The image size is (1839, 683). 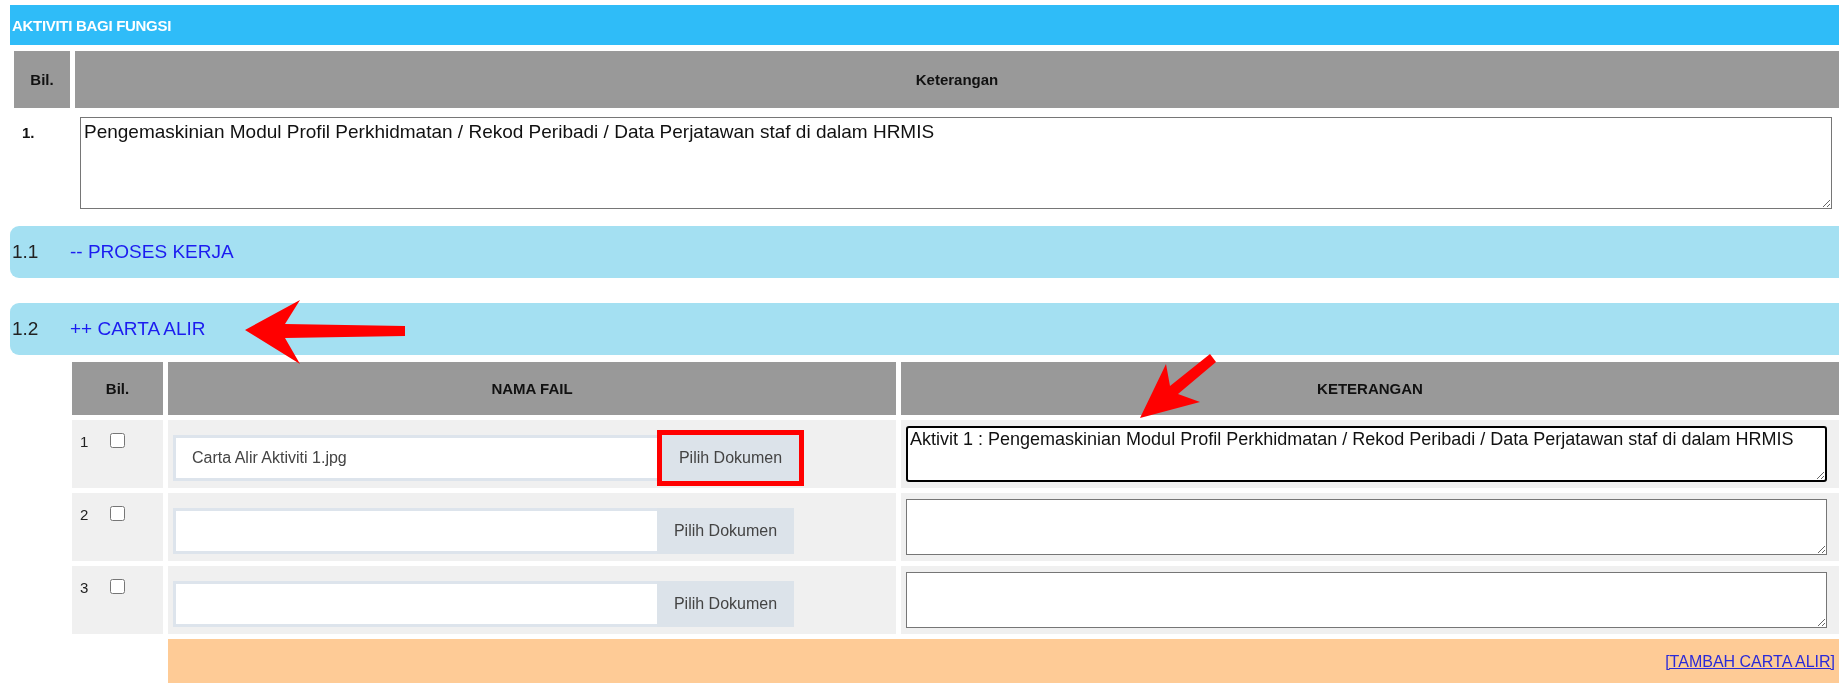 I want to click on row-number: 3, so click(x=84, y=587).